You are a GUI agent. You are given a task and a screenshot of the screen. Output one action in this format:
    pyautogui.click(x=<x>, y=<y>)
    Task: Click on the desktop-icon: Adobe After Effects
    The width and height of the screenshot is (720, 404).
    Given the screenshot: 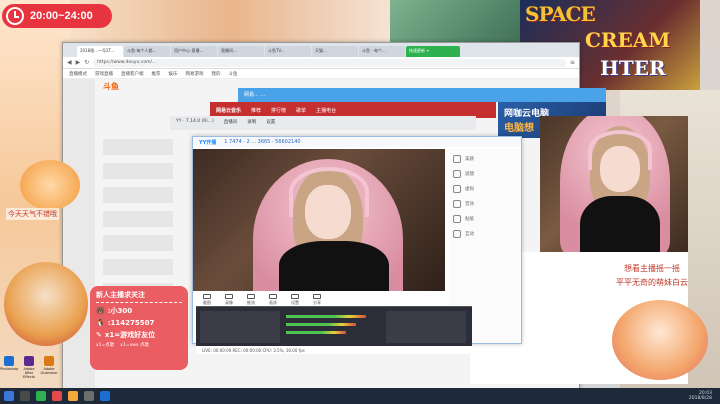 What is the action you would take?
    pyautogui.click(x=29, y=367)
    